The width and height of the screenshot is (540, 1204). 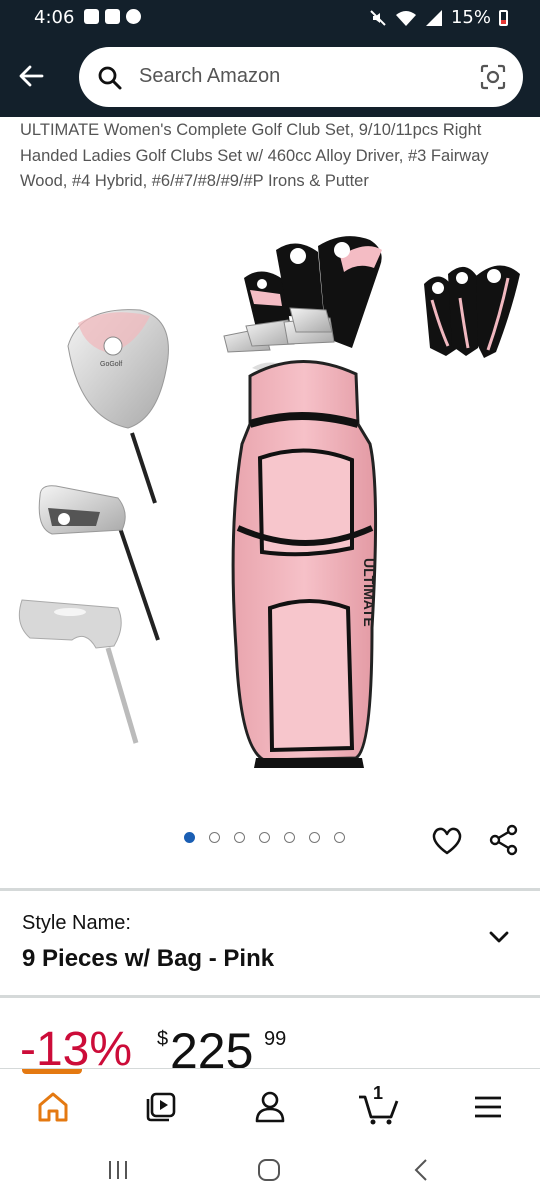 I want to click on status-right: 15%, so click(x=438, y=17).